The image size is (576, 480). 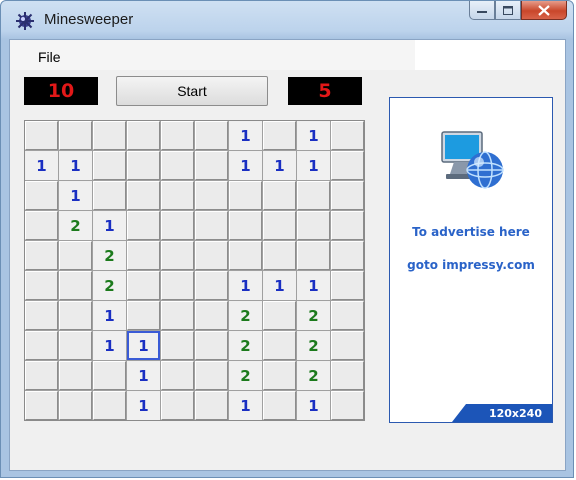 I want to click on minimize-button, so click(x=482, y=10).